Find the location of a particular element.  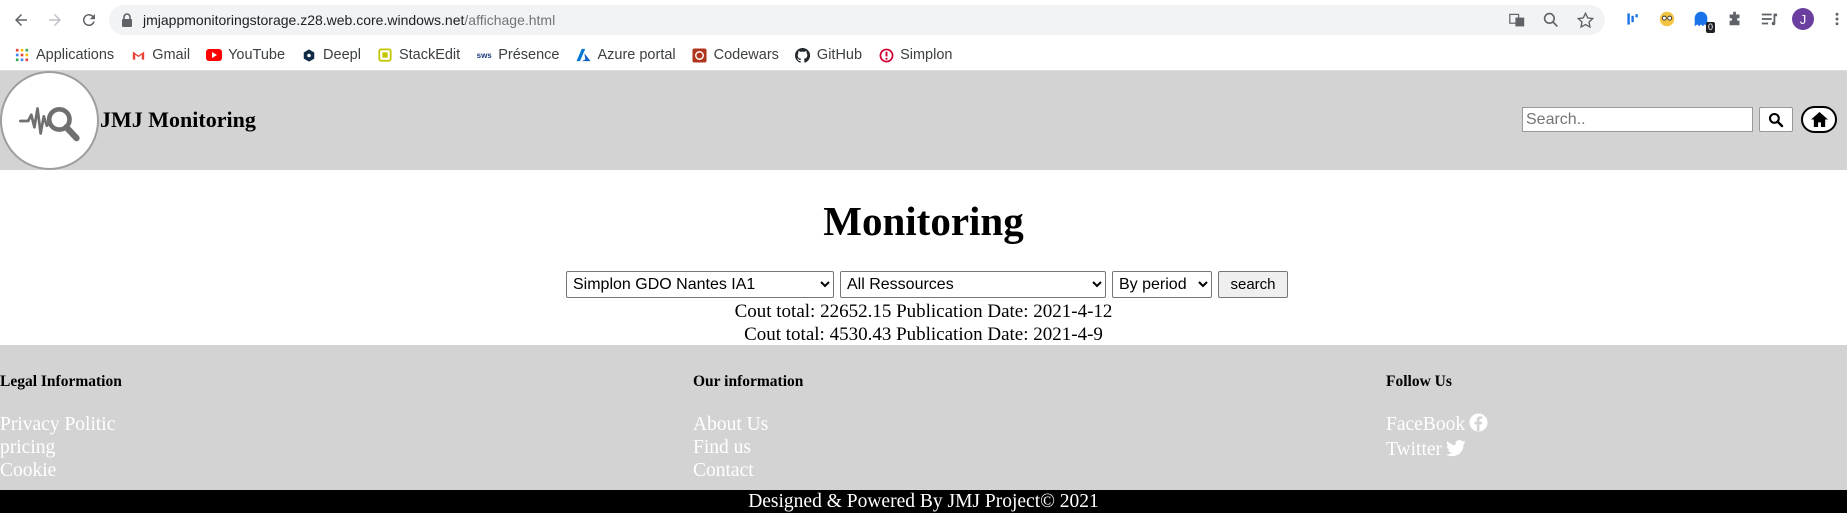

bookmark-label: GitHub is located at coordinates (839, 55).